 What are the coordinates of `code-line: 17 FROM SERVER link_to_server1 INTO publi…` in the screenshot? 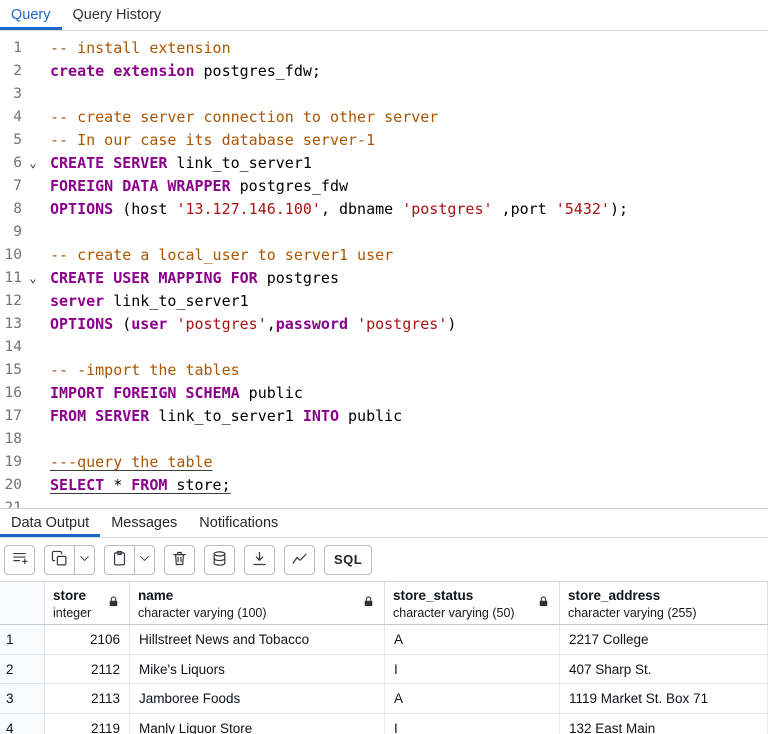 It's located at (384, 416).